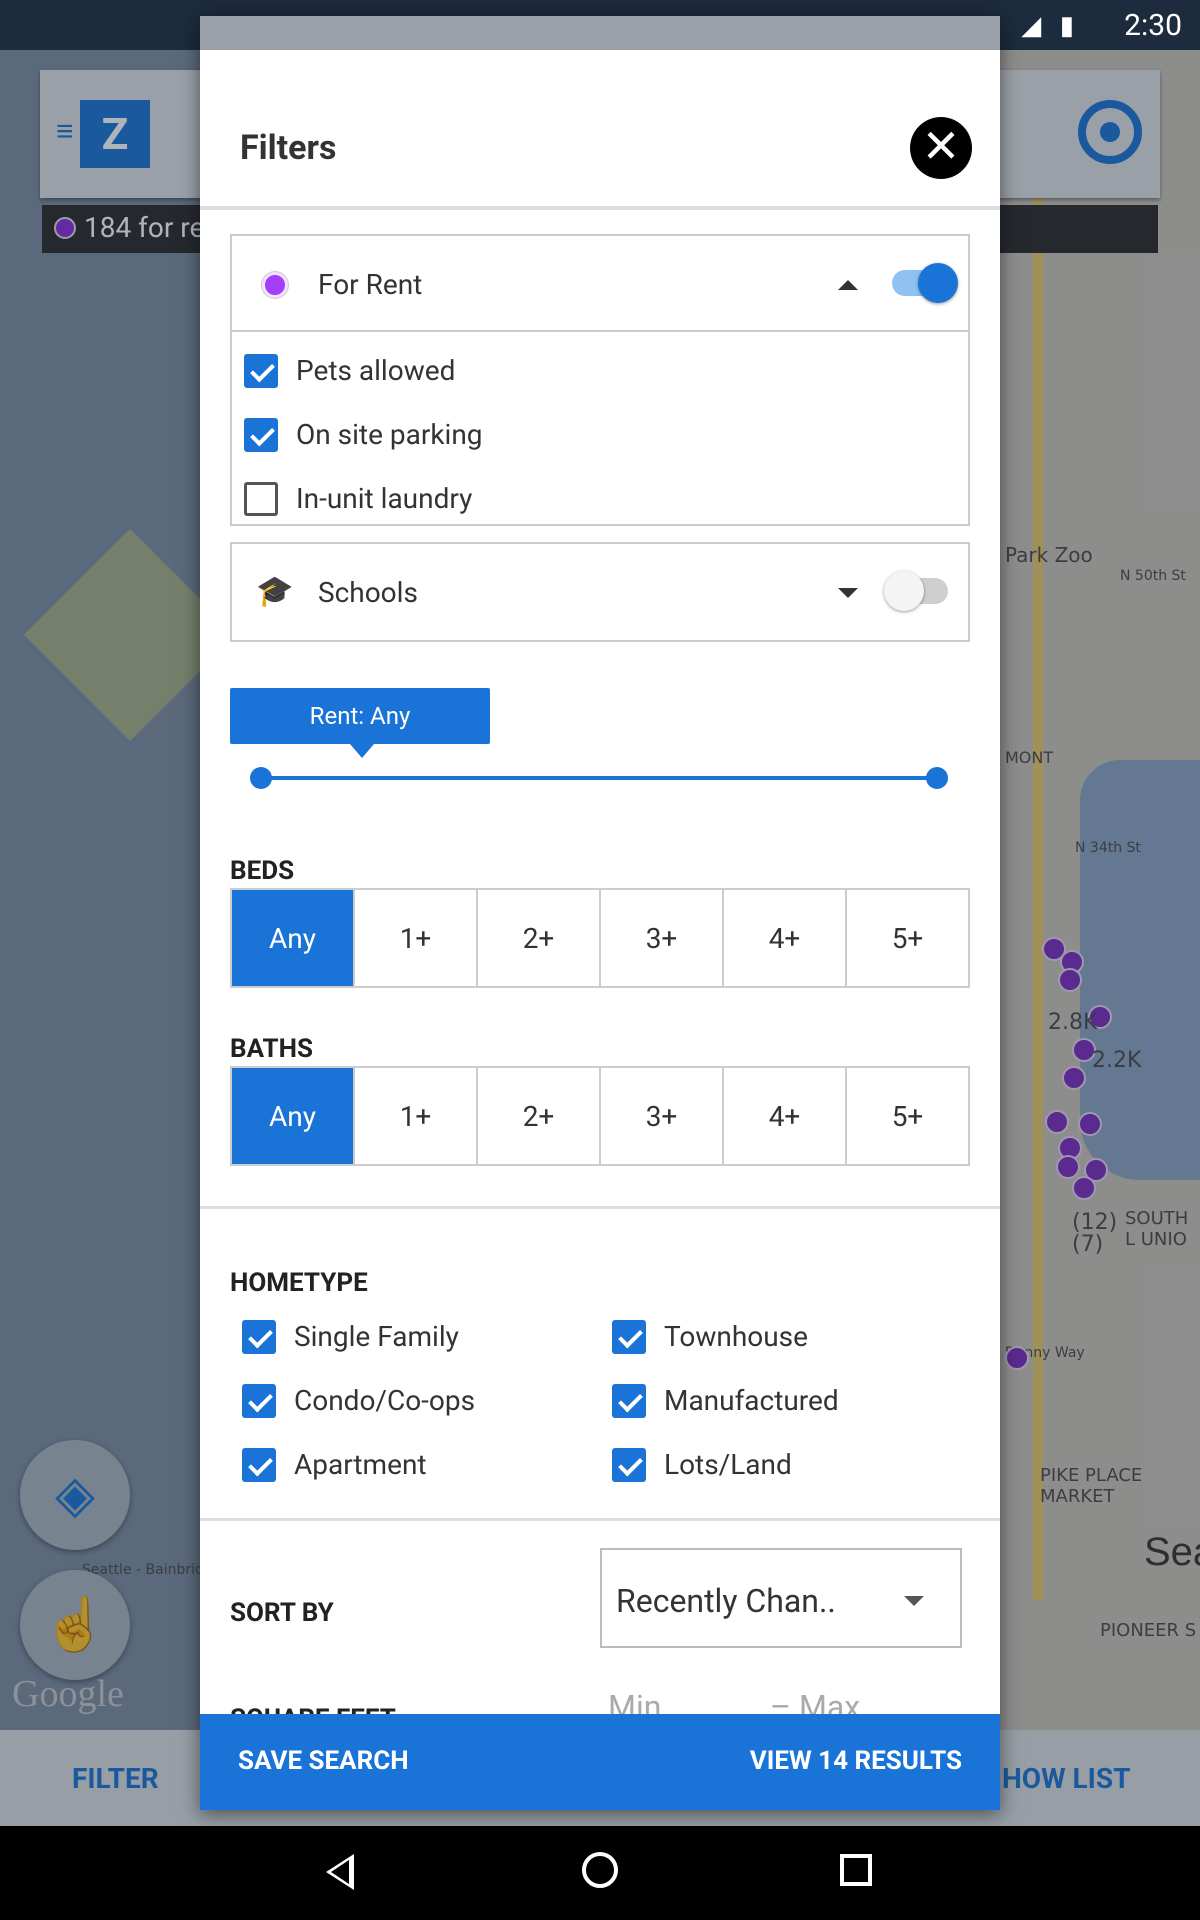 This screenshot has height=1920, width=1200. Describe the element at coordinates (271, 1049) in the screenshot. I see `baths-label: BATHS` at that location.